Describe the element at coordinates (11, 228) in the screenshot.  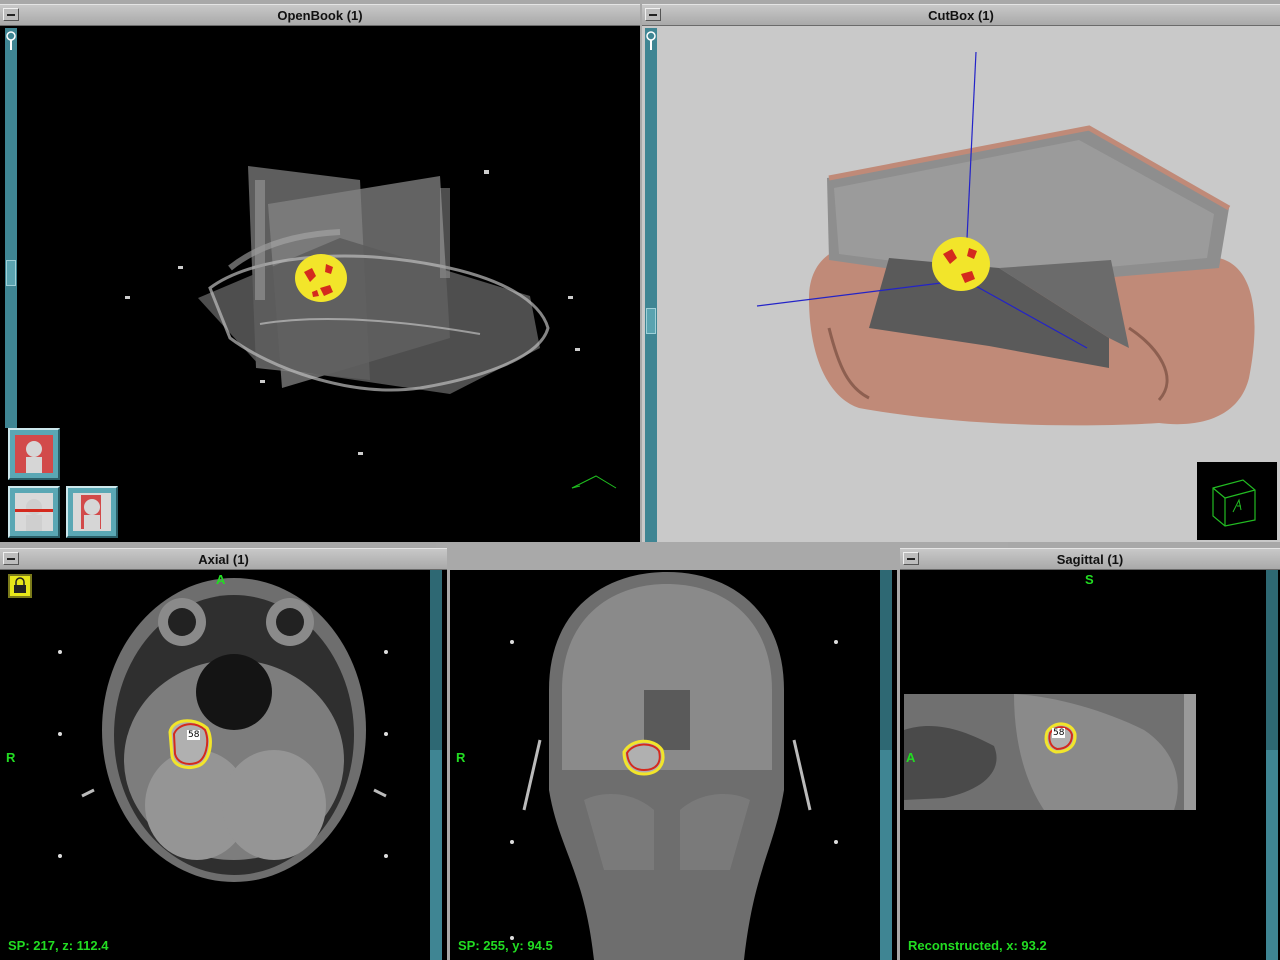
I see `openbook-zoom-slider` at that location.